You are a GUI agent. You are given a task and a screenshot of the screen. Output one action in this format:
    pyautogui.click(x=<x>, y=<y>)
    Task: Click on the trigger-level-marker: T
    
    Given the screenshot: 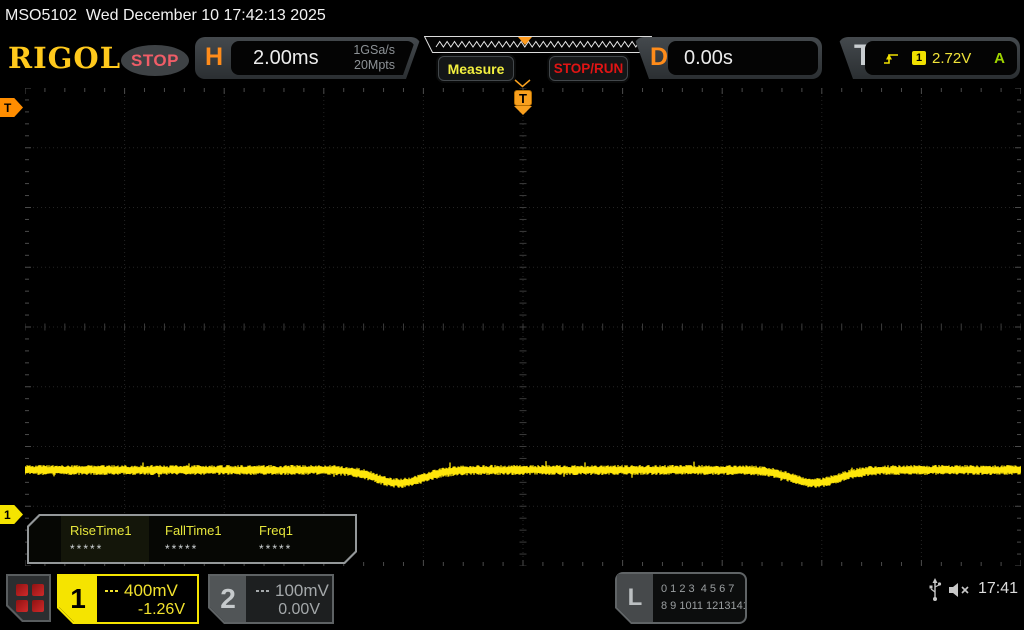 What is the action you would take?
    pyautogui.click(x=11, y=107)
    